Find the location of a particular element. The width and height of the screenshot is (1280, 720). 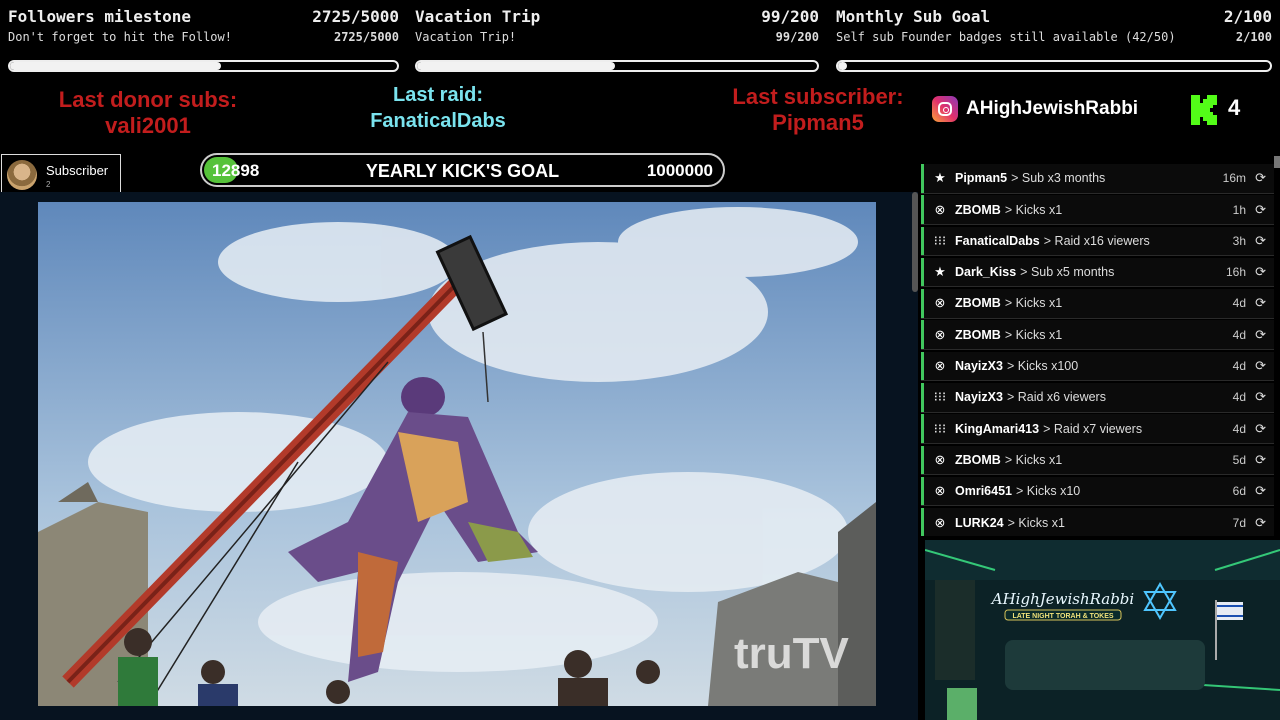

event-action-text: Sub x5 months is located at coordinates (1072, 272).